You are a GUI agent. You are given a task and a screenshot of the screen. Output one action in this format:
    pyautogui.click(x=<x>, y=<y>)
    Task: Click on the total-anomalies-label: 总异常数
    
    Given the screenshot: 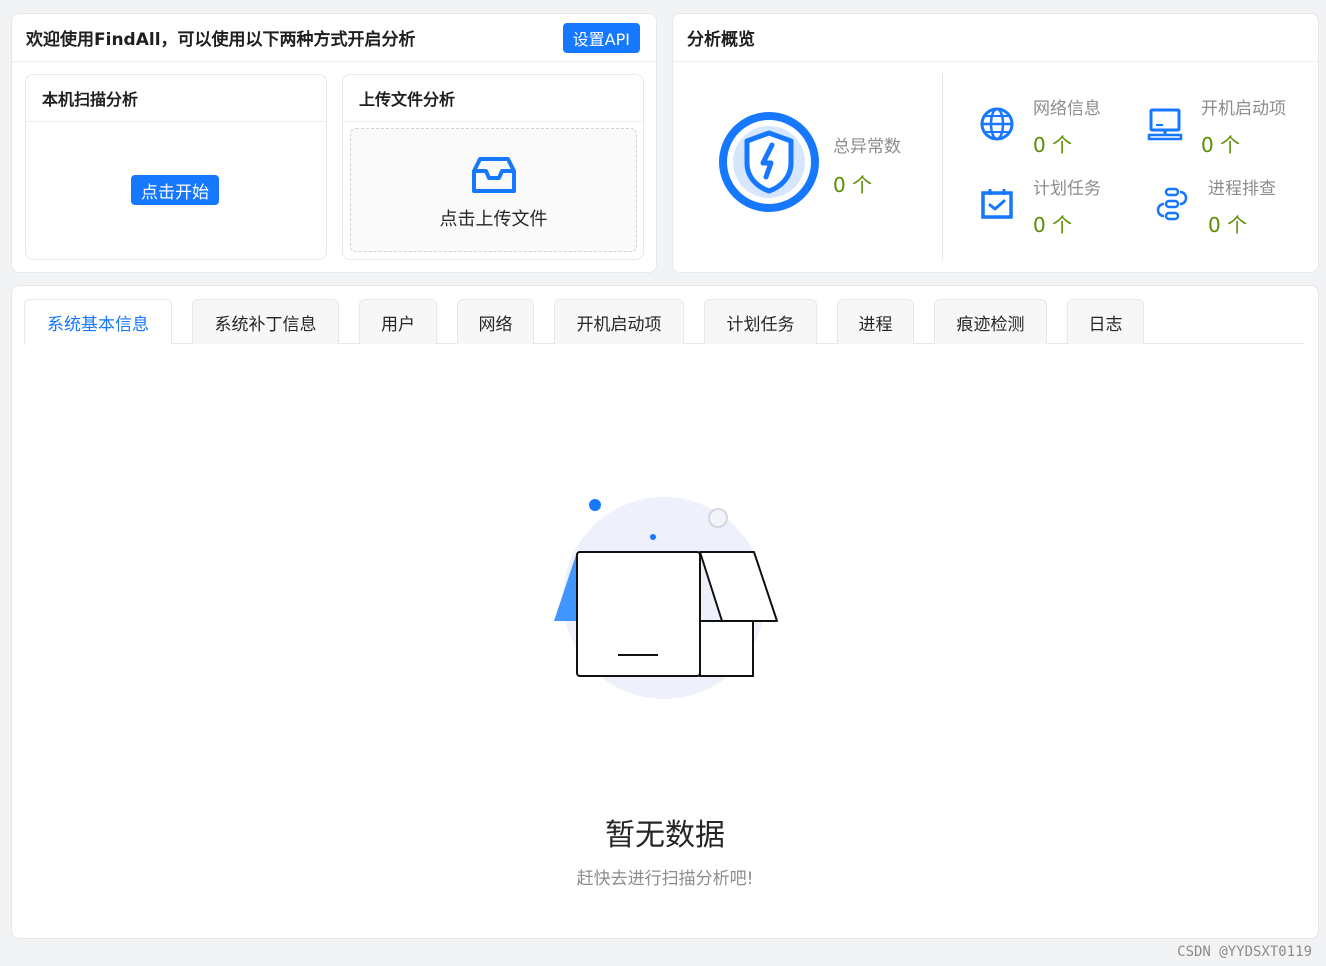 What is the action you would take?
    pyautogui.click(x=867, y=147)
    